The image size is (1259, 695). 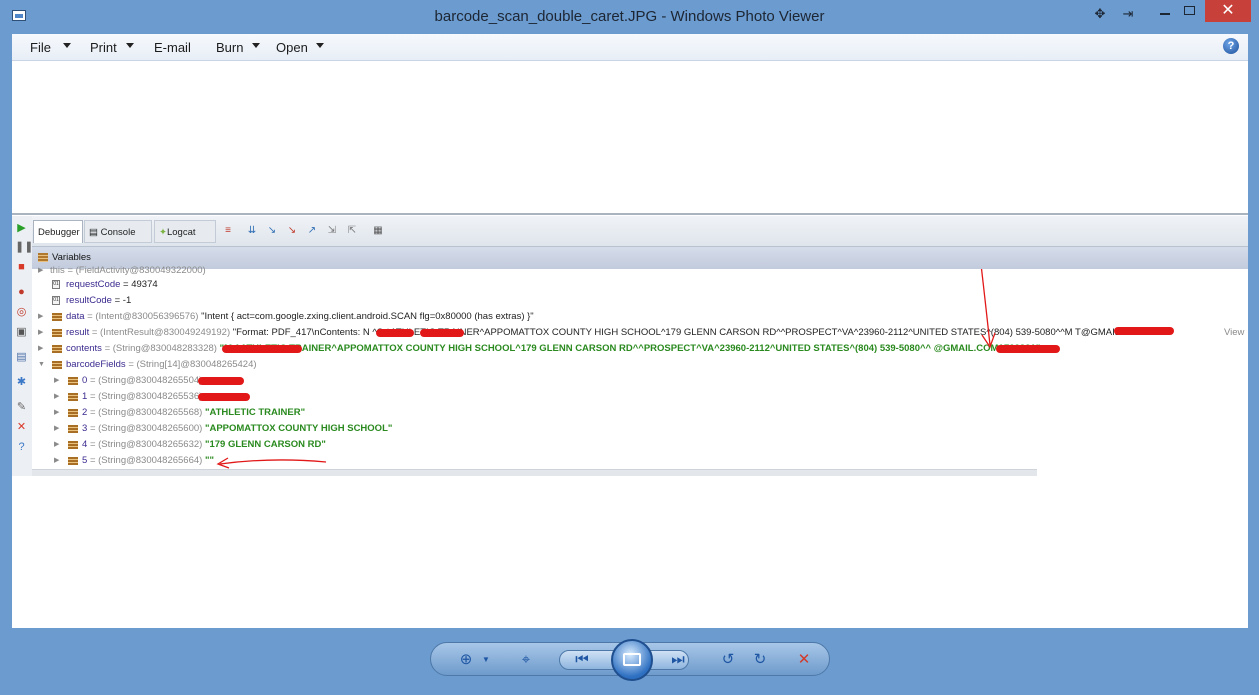 What do you see at coordinates (21, 332) in the screenshot?
I see `camera-icon: ▣` at bounding box center [21, 332].